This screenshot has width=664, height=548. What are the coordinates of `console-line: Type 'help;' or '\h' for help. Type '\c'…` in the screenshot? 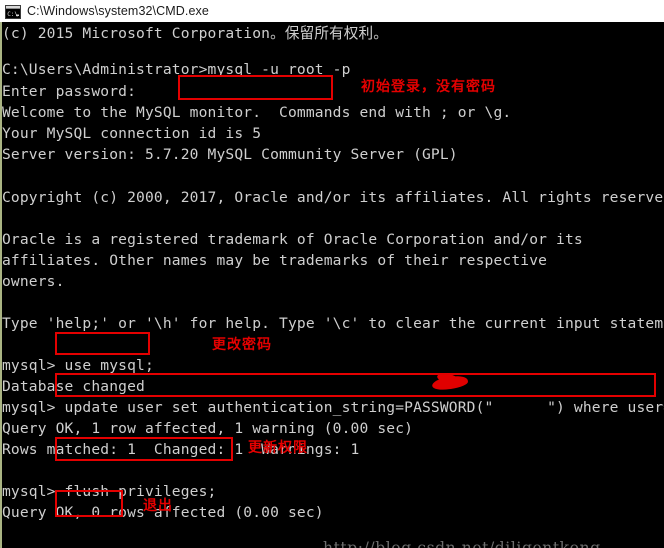 It's located at (333, 323).